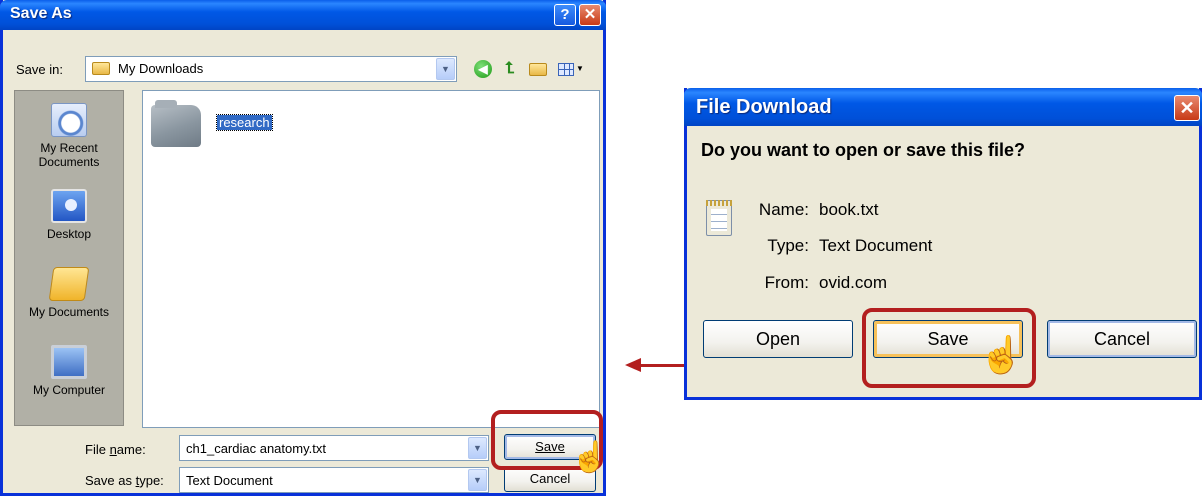 This screenshot has width=1202, height=496. I want to click on place-label: My Computer, so click(69, 390).